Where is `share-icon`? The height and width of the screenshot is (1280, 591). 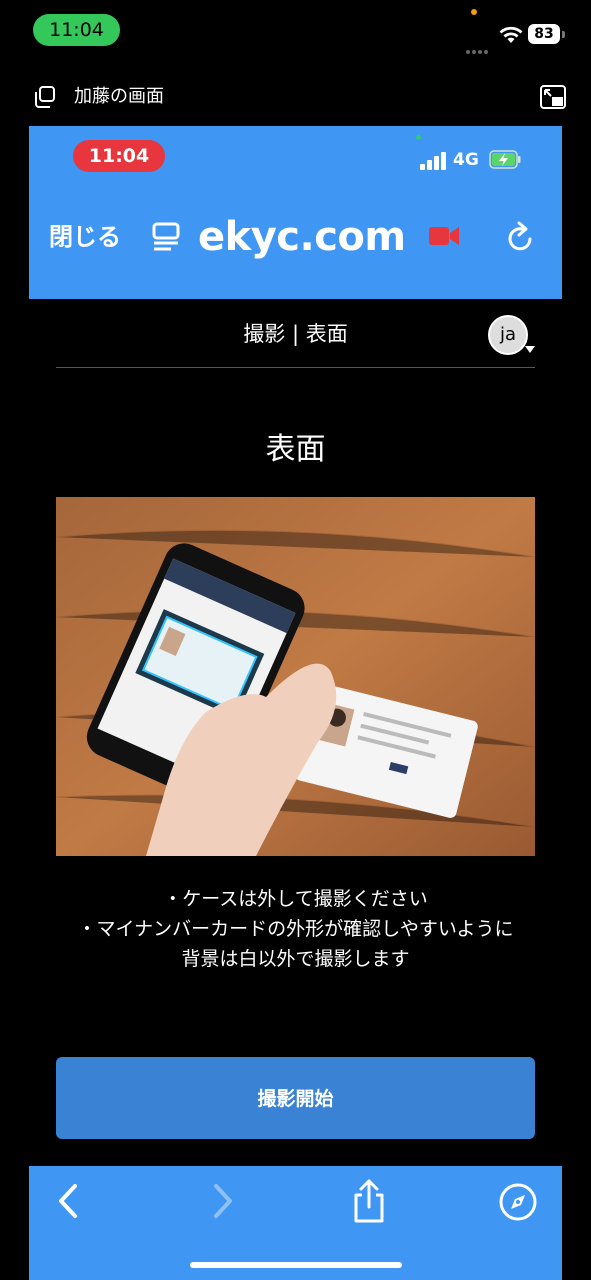 share-icon is located at coordinates (369, 1201).